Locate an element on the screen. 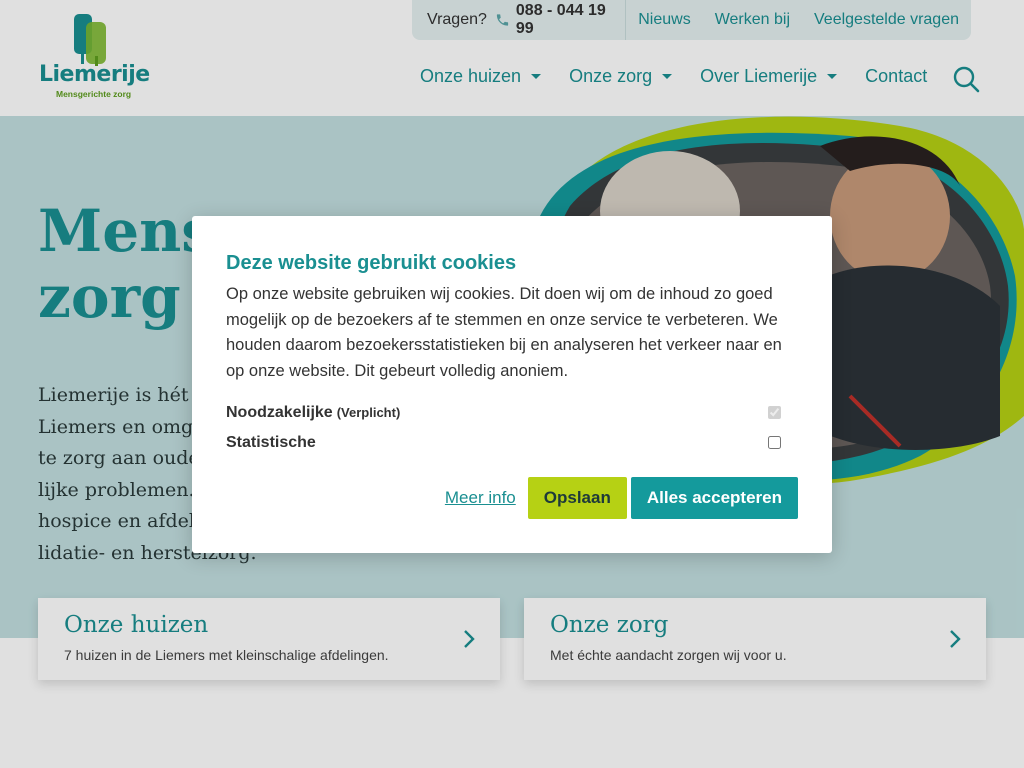 This screenshot has width=1024, height=768. cookie-dialog-title: Deze website gebruikt cookies is located at coordinates (371, 263).